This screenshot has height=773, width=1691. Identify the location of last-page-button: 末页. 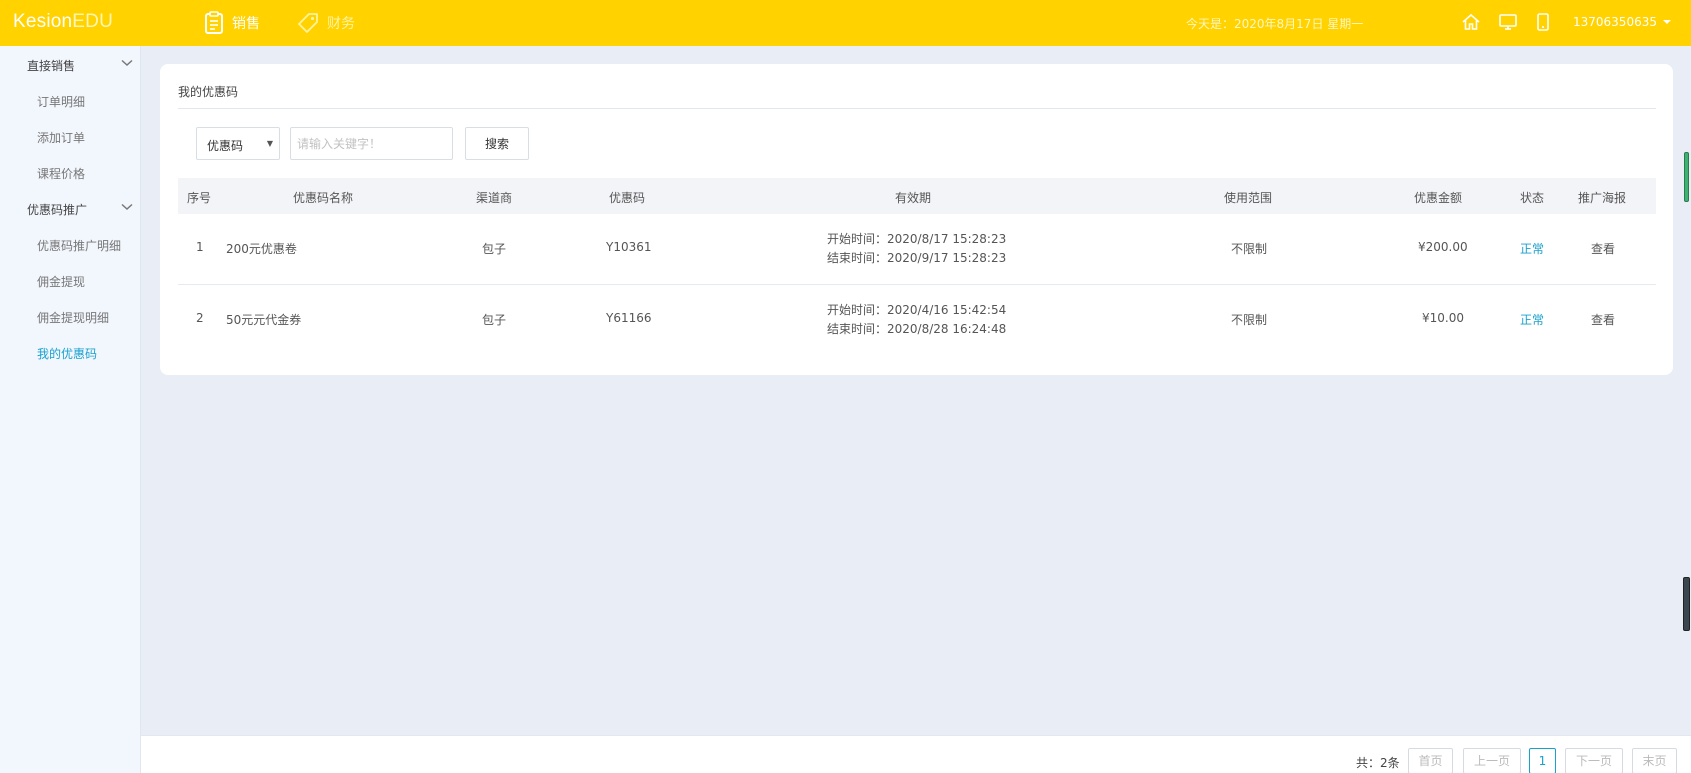
(1654, 760).